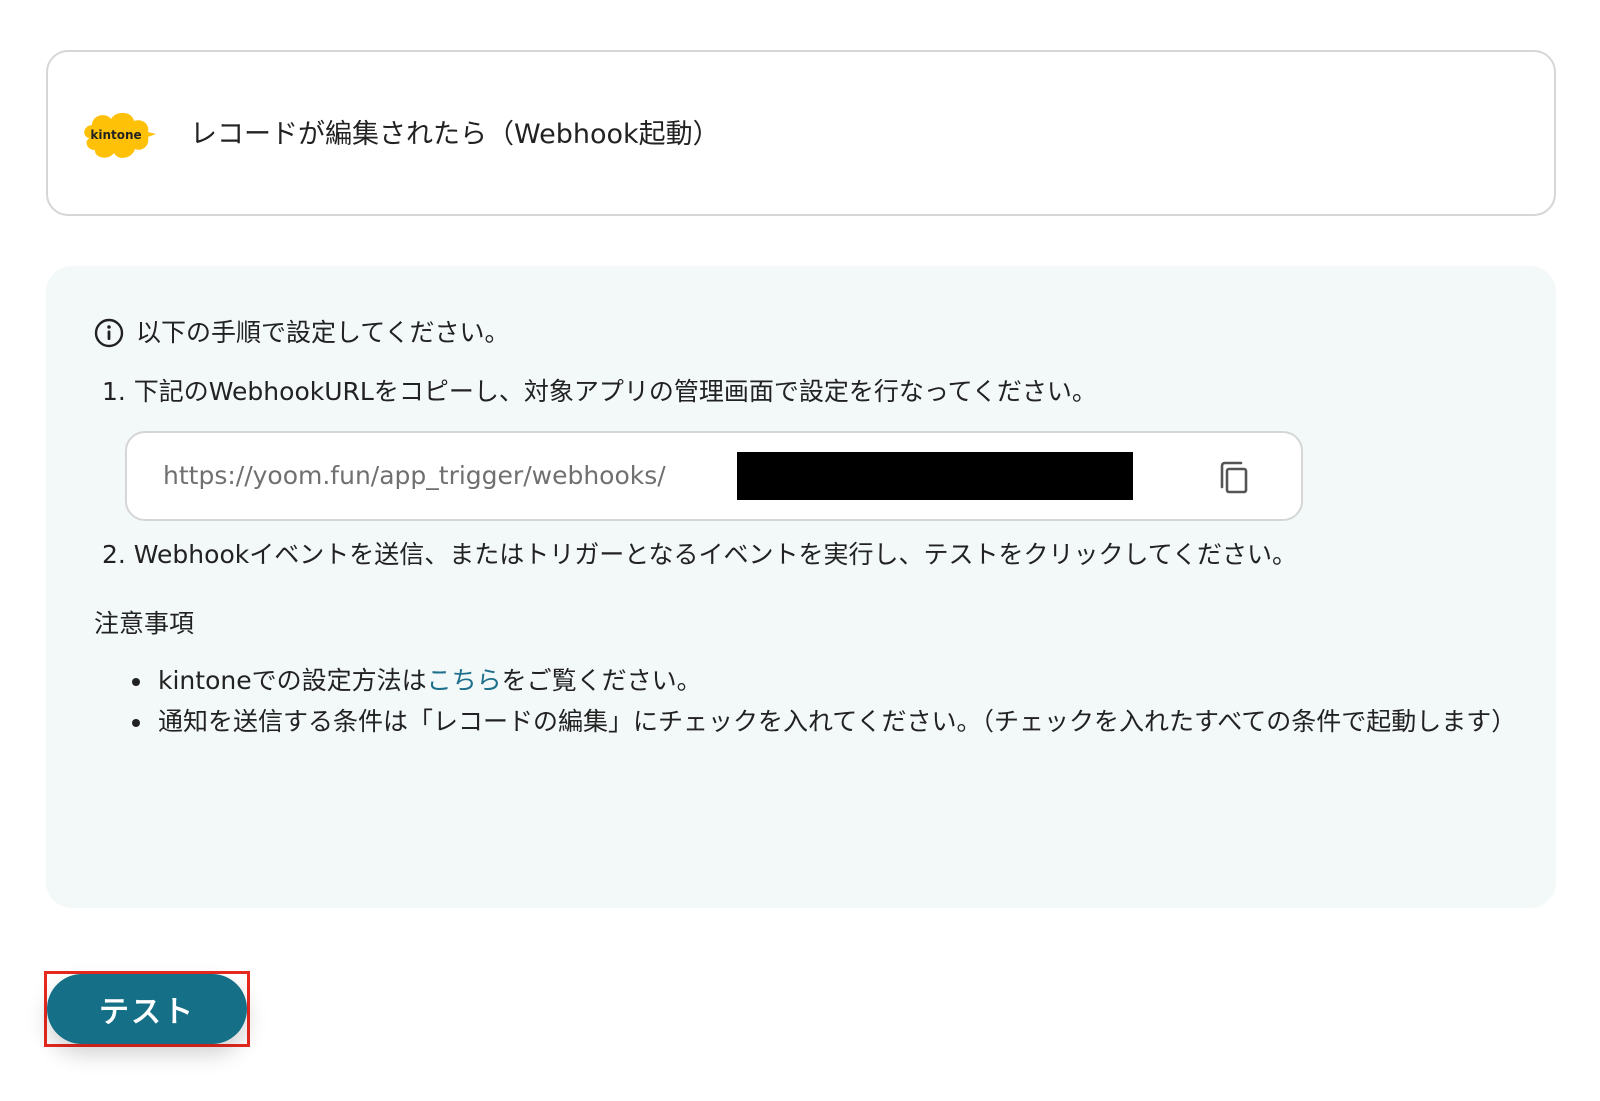 This screenshot has height=1101, width=1600. What do you see at coordinates (109, 333) in the screenshot?
I see `info-icon` at bounding box center [109, 333].